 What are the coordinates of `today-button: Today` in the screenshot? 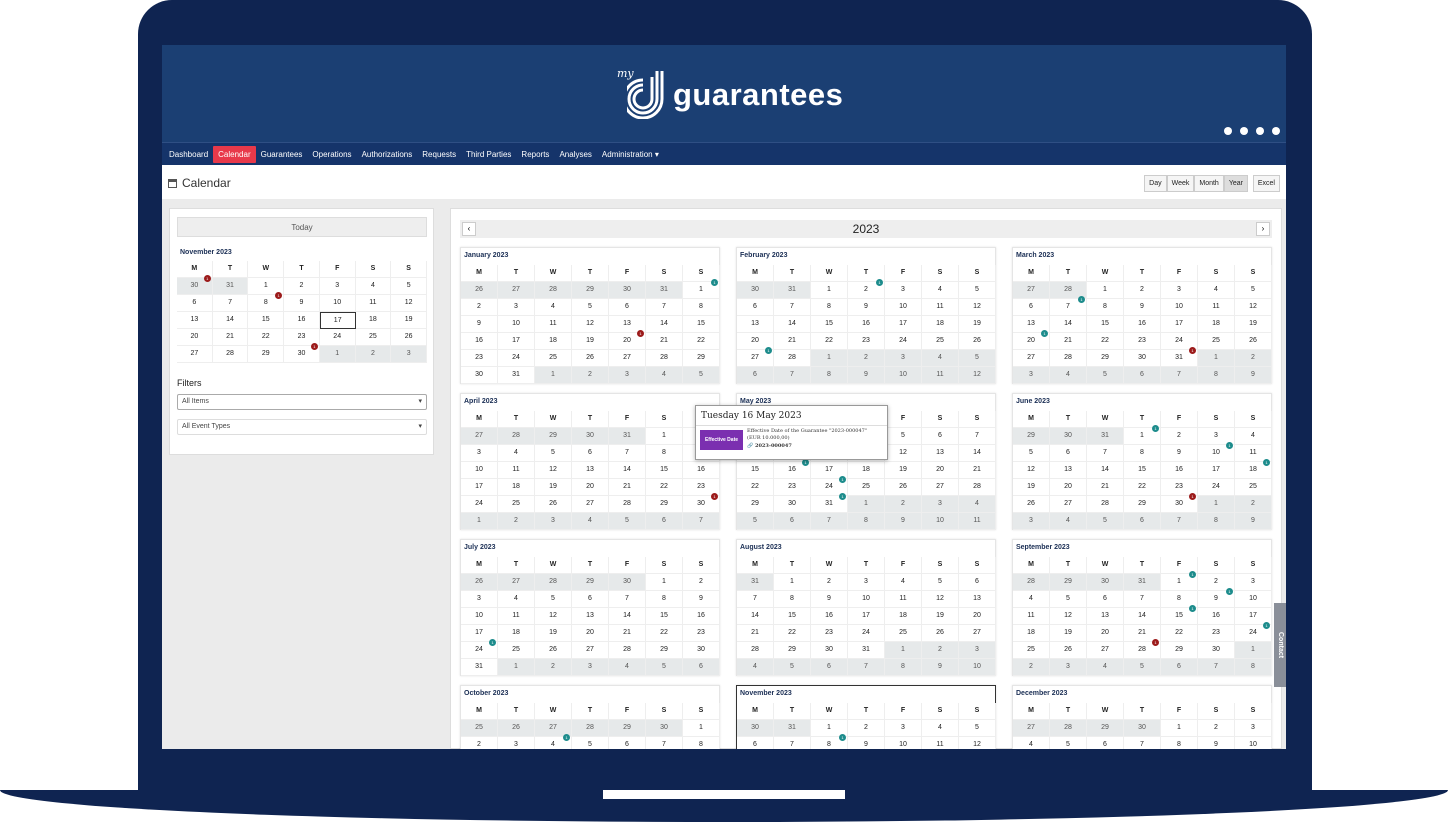 It's located at (302, 227).